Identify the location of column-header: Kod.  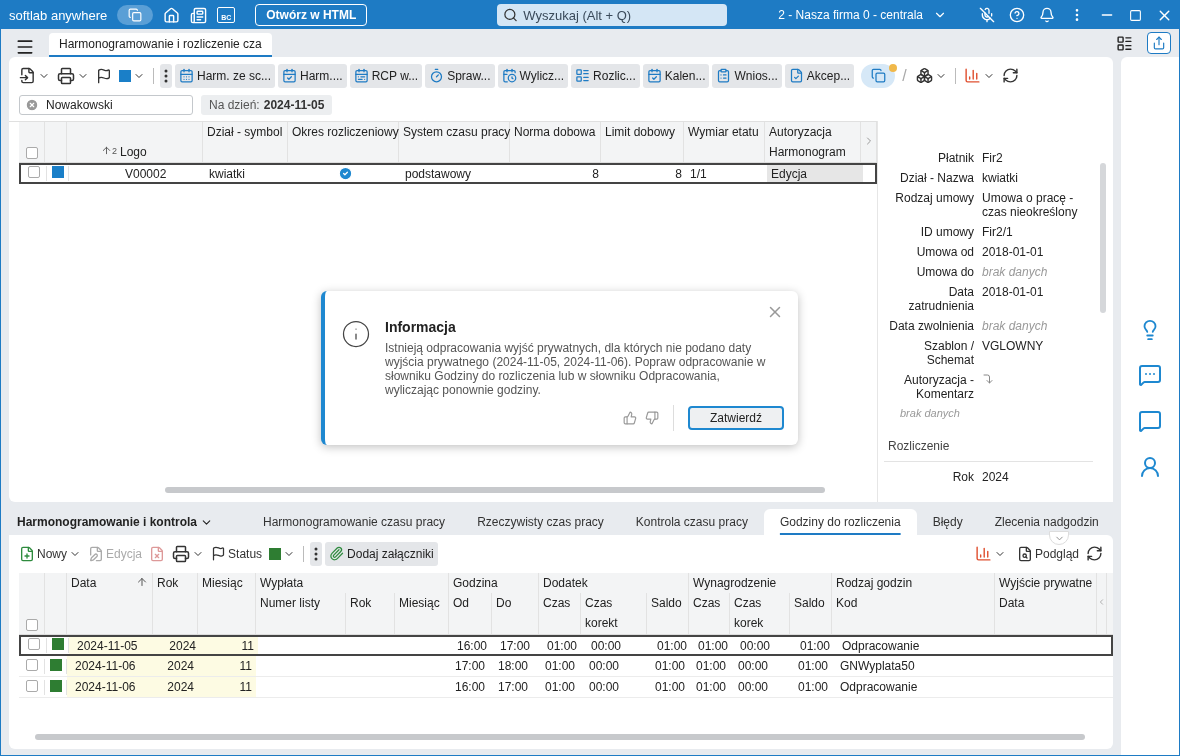
(913, 613).